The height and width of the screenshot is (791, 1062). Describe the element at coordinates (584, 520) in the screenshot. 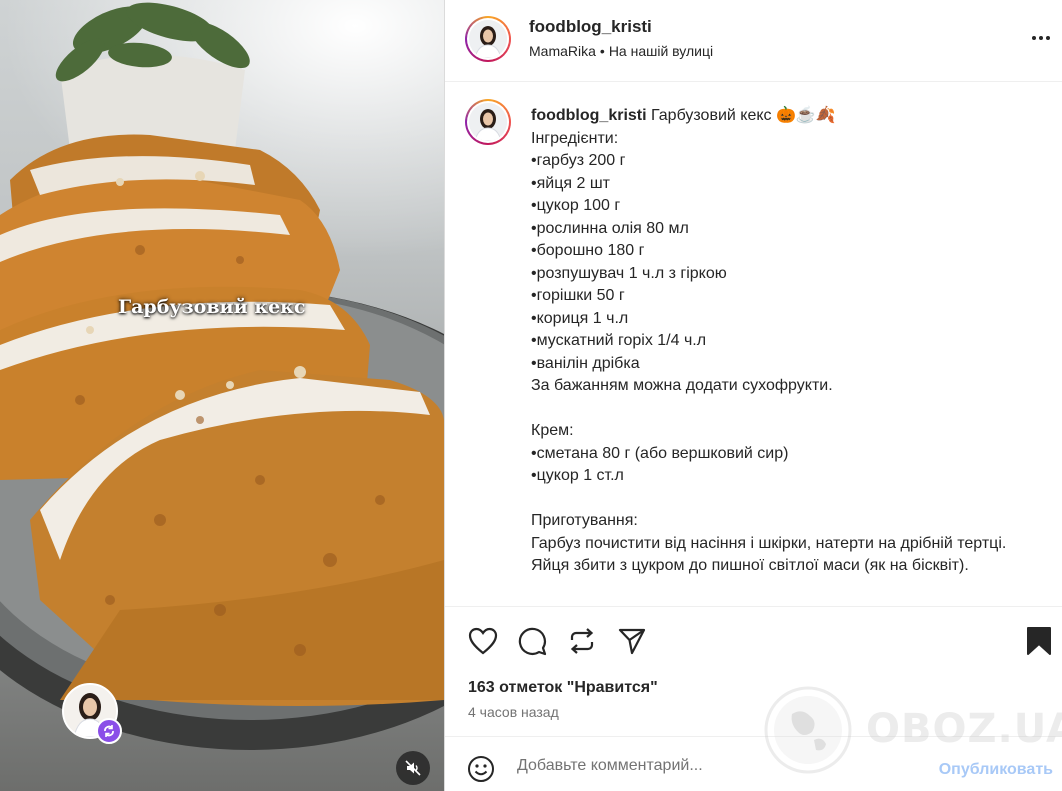

I see `caption-line: Приготування:` at that location.